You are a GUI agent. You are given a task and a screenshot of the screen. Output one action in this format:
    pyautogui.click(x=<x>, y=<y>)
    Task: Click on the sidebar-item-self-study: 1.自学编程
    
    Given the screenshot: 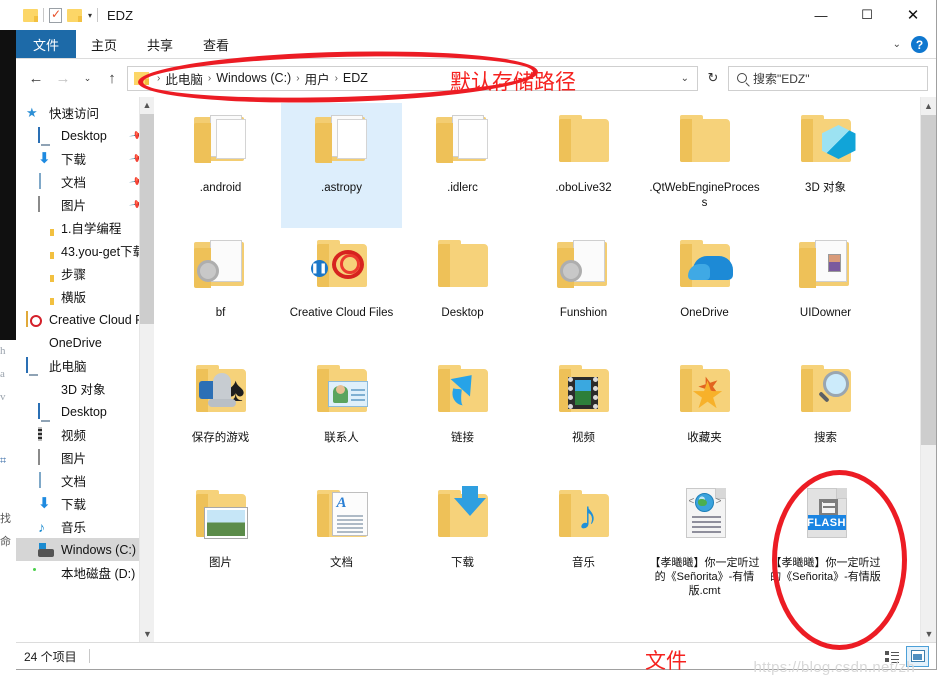 What is the action you would take?
    pyautogui.click(x=85, y=227)
    